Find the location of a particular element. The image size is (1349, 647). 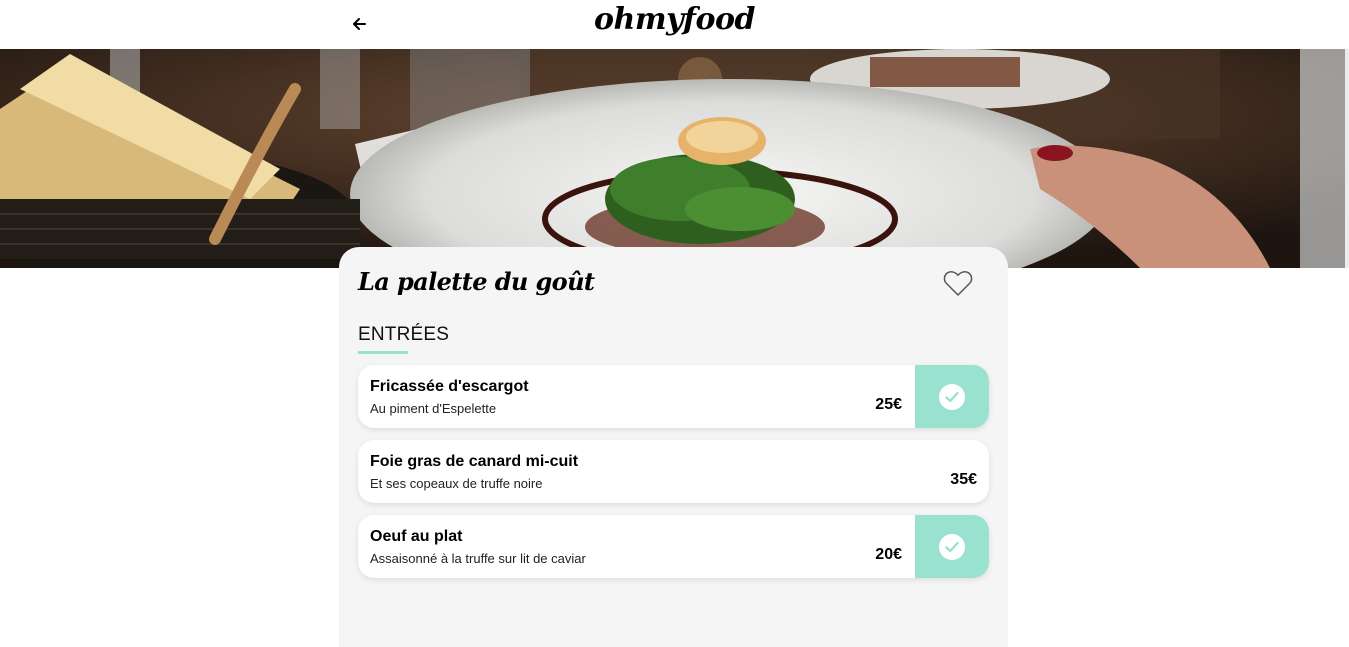

restaurant-name: La palette du goût is located at coordinates (476, 281).